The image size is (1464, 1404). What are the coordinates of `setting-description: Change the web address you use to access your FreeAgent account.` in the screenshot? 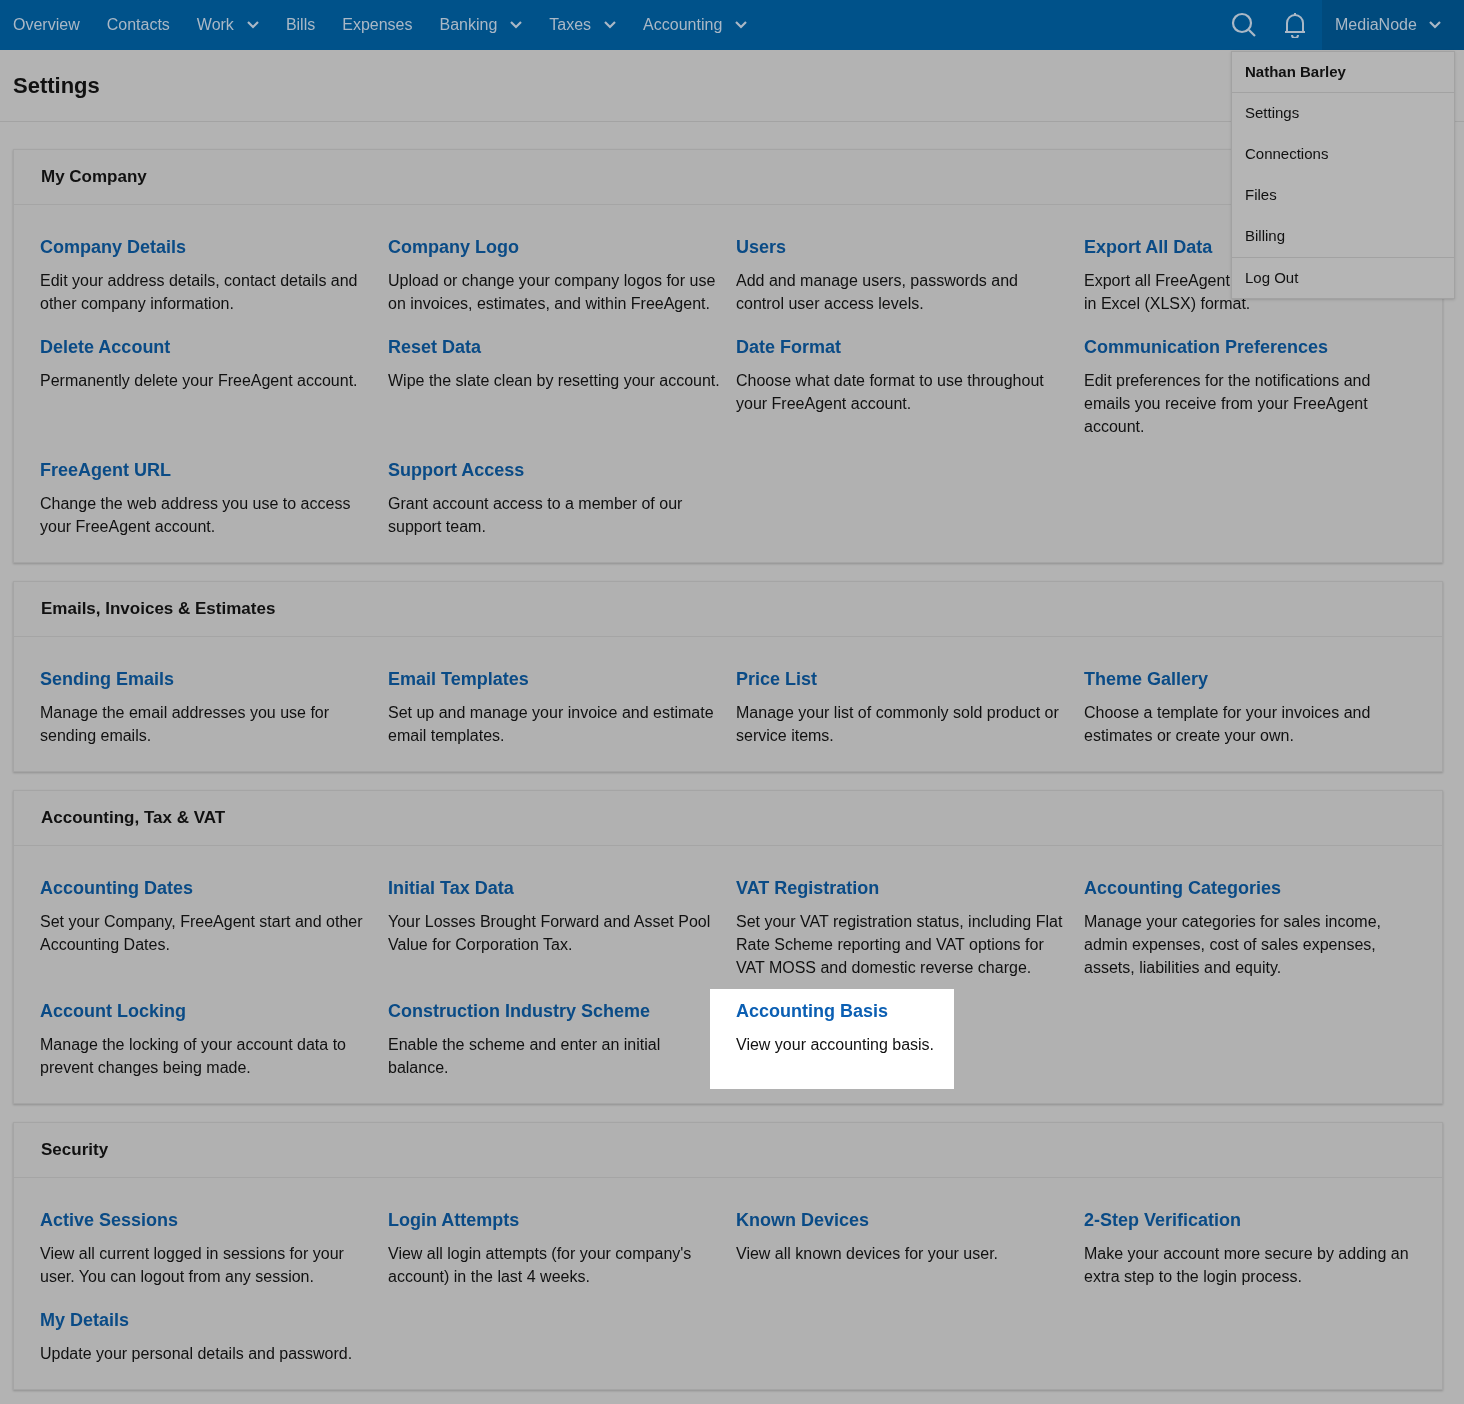 It's located at (196, 515).